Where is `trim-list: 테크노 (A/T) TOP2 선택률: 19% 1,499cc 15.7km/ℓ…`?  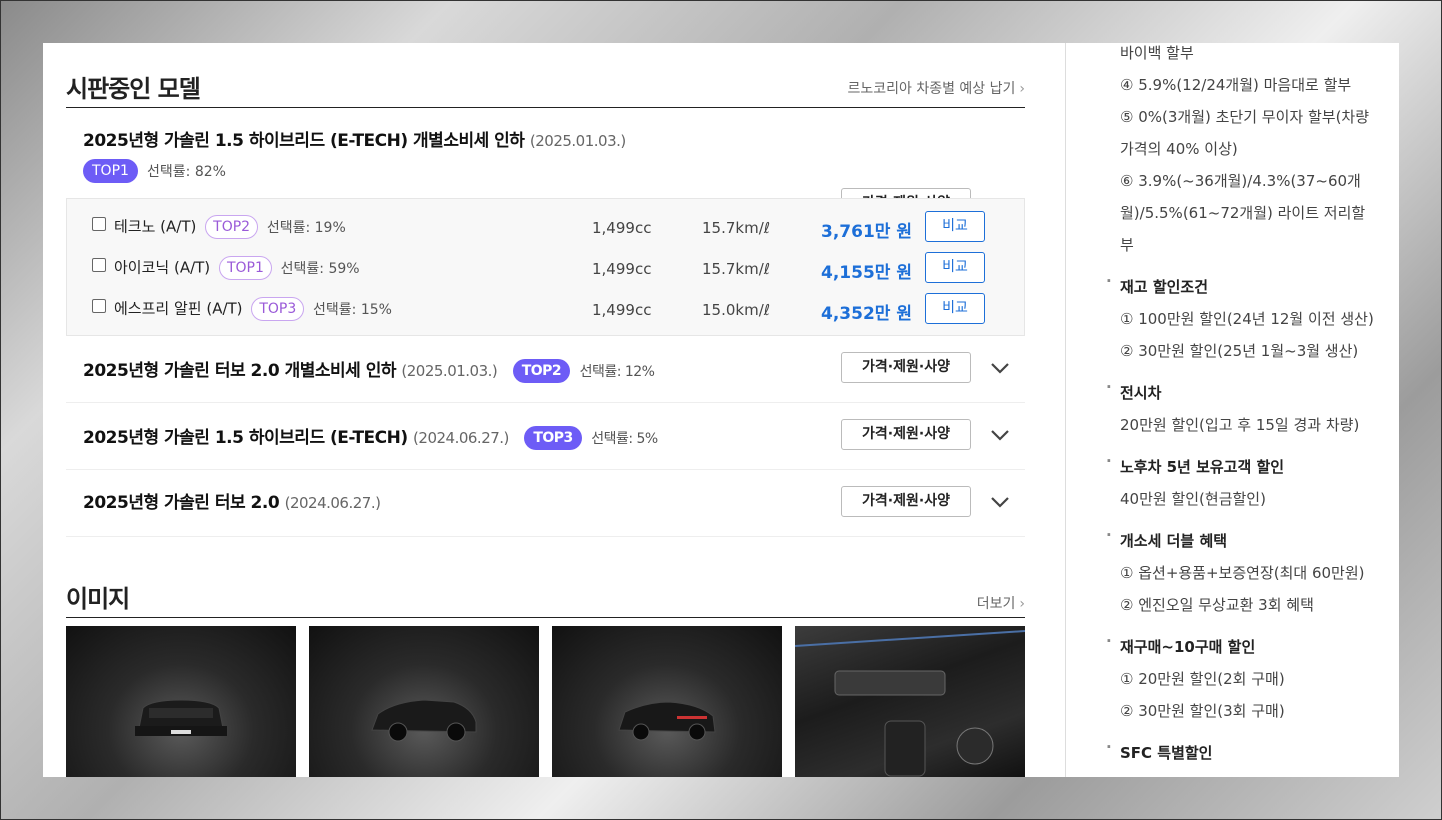
trim-list: 테크노 (A/T) TOP2 선택률: 19% 1,499cc 15.7km/ℓ… is located at coordinates (545, 267).